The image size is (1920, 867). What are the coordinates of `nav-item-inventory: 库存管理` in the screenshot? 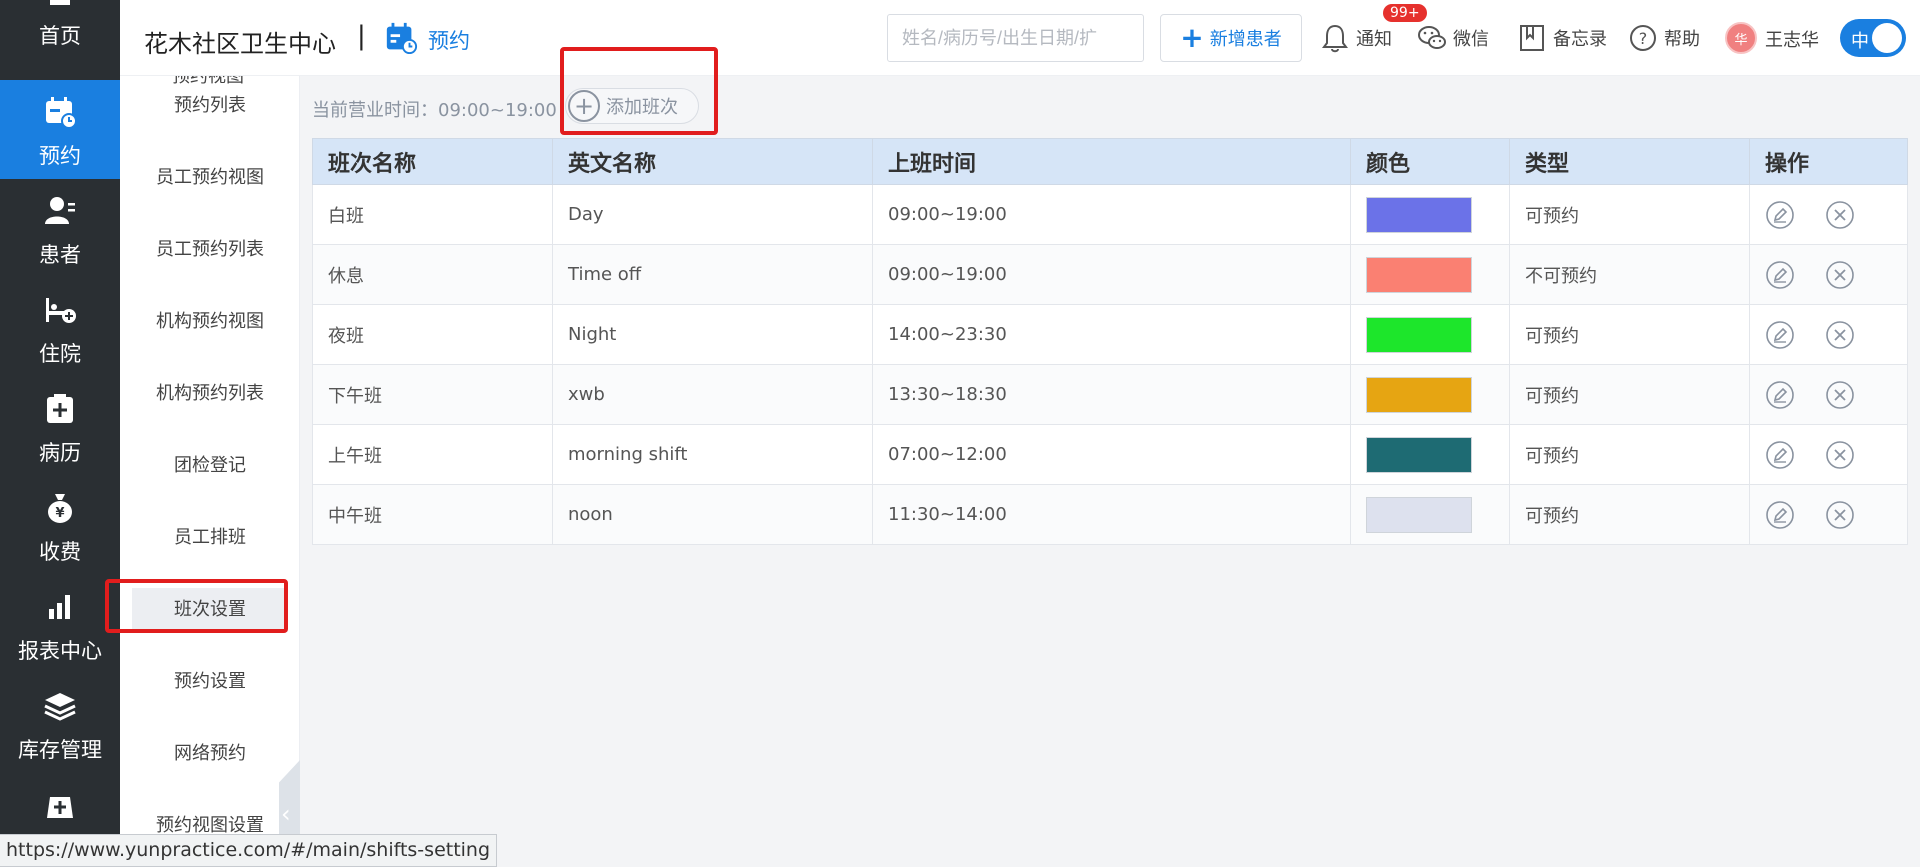 It's located at (60, 723).